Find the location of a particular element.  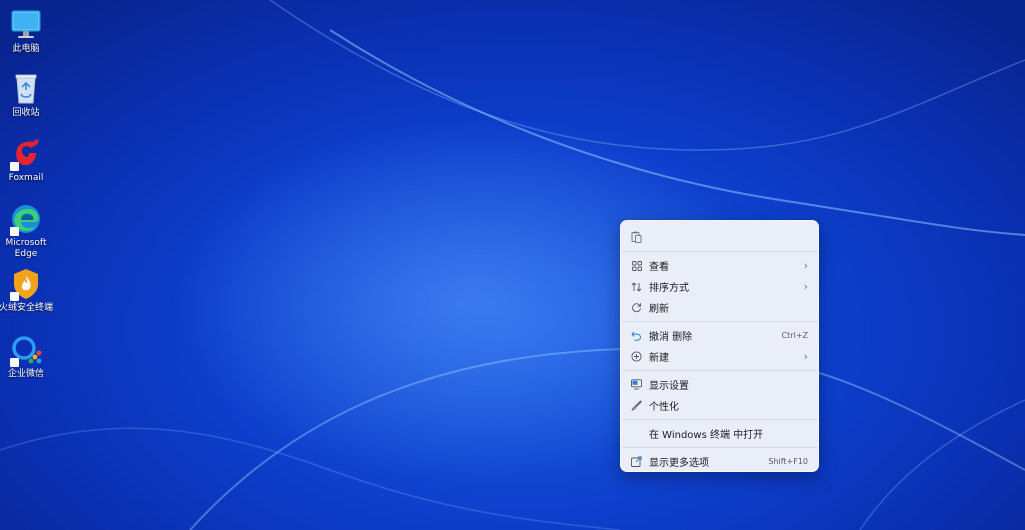

foxmail-icon is located at coordinates (26, 154).